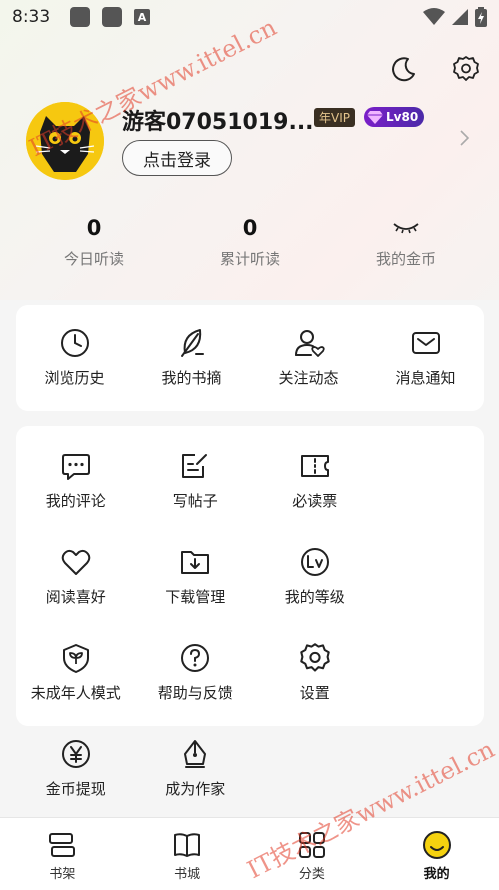  I want to click on service-label: 设置, so click(314, 693).